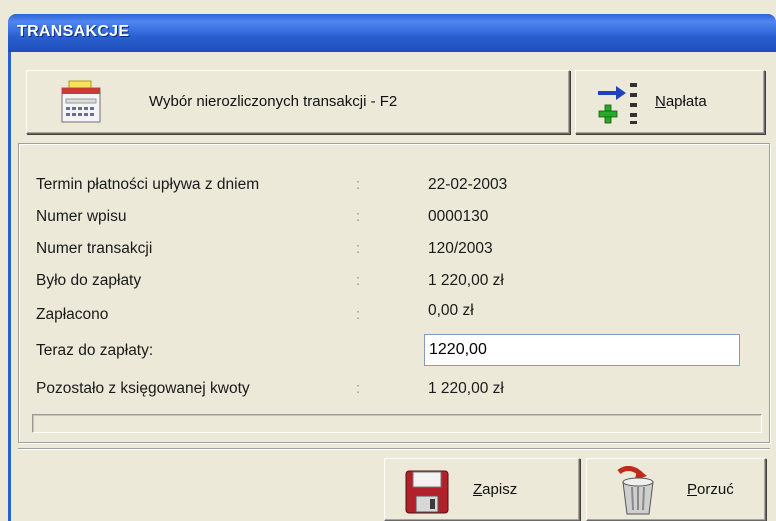 The width and height of the screenshot is (776, 521). What do you see at coordinates (143, 388) in the screenshot?
I see `label-remaining-amount: Pozostało z księgowanej kwoty` at bounding box center [143, 388].